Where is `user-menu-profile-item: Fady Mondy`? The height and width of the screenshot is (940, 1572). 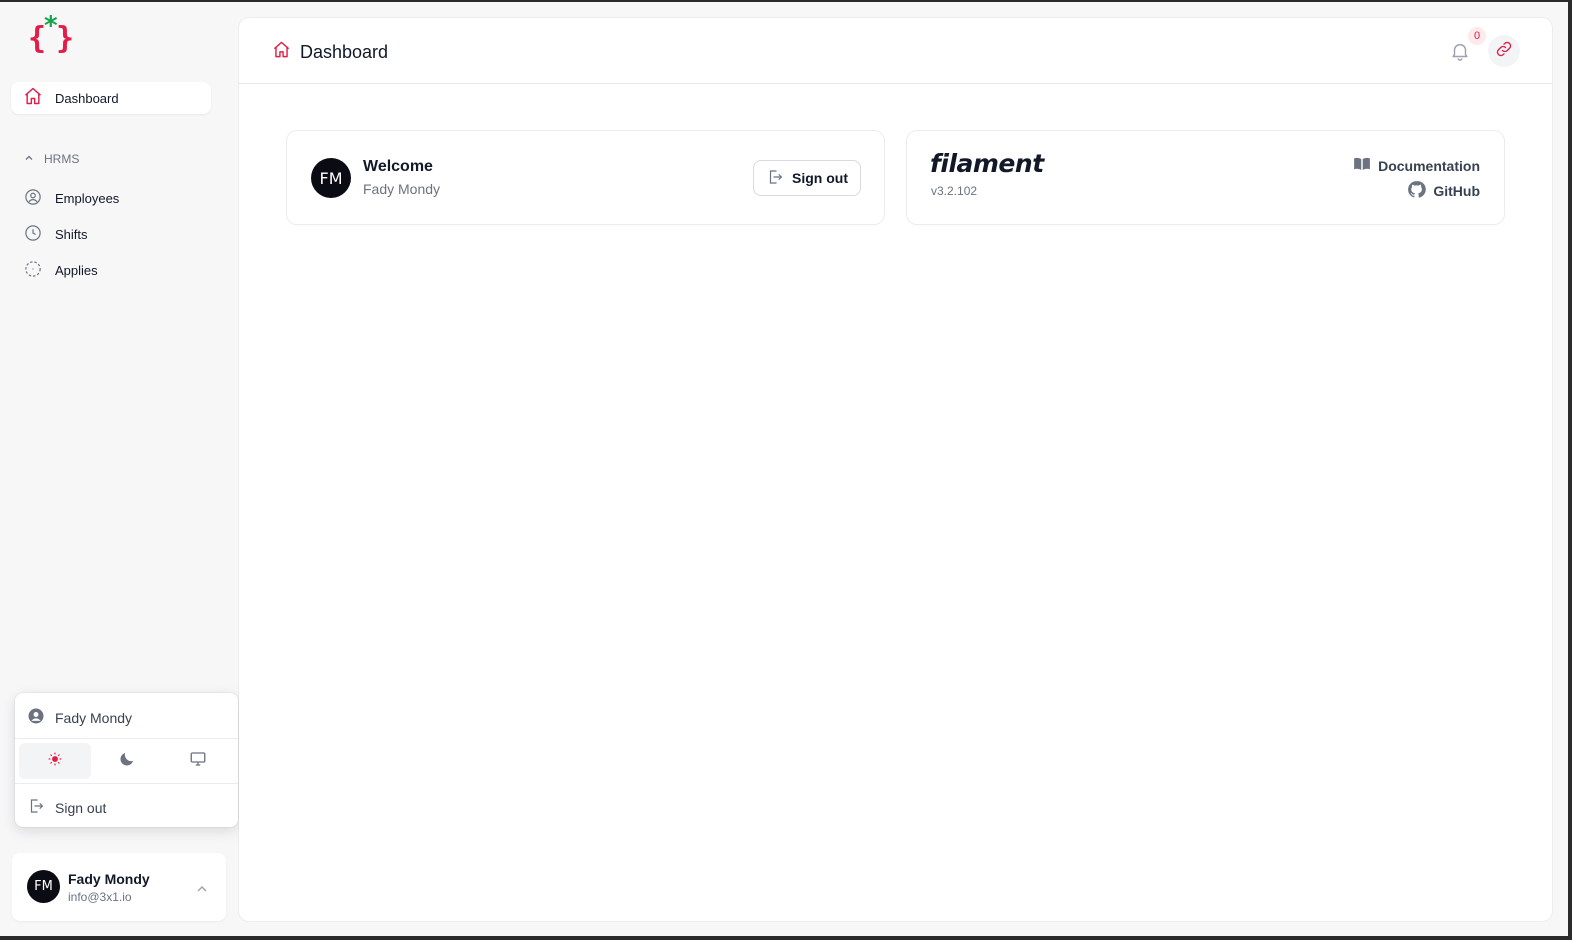
user-menu-profile-item: Fady Mondy is located at coordinates (79, 717).